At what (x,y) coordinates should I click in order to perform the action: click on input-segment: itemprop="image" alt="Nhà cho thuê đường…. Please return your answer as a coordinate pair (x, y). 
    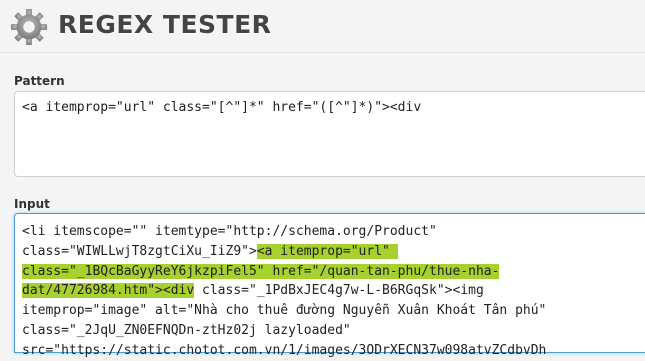
    Looking at the image, I should click on (284, 311).